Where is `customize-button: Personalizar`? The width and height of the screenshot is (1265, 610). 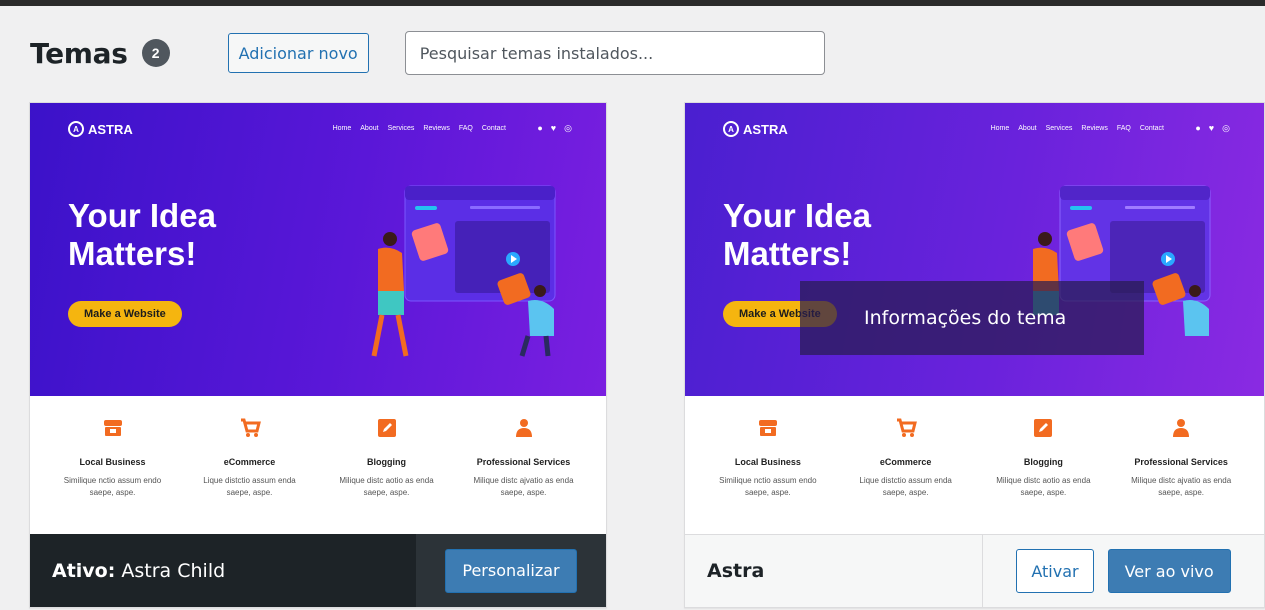
customize-button: Personalizar is located at coordinates (511, 570).